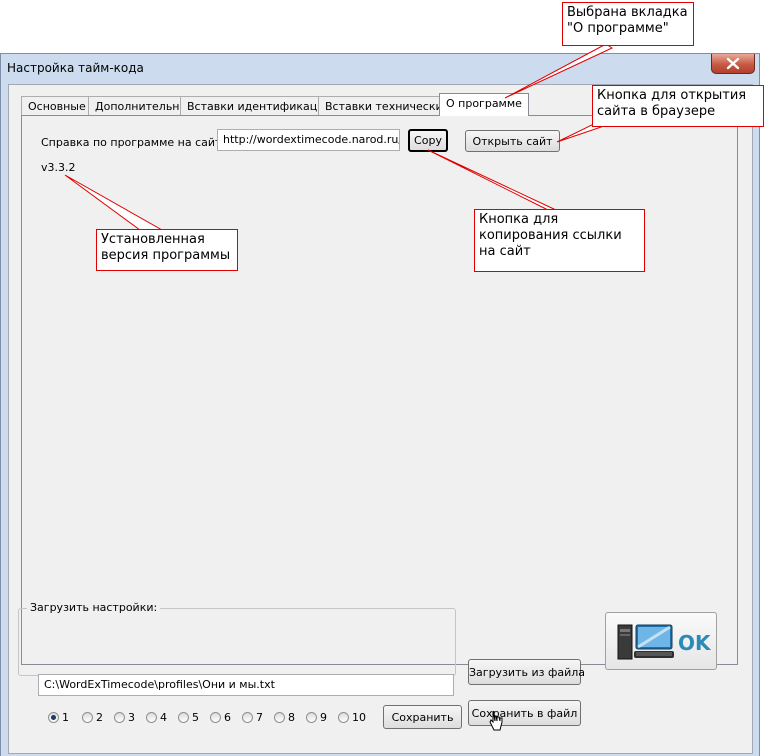 This screenshot has width=766, height=756. I want to click on slot-label: 4, so click(163, 717).